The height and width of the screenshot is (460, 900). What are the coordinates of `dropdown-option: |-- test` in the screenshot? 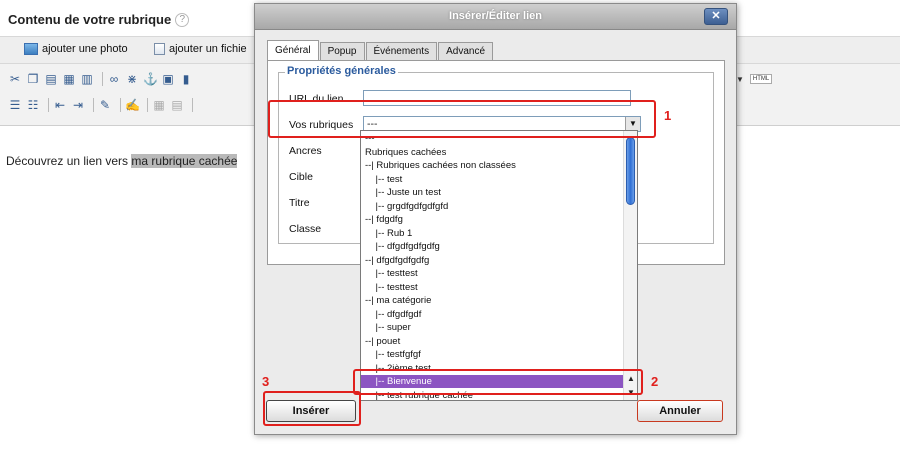 It's located at (492, 179).